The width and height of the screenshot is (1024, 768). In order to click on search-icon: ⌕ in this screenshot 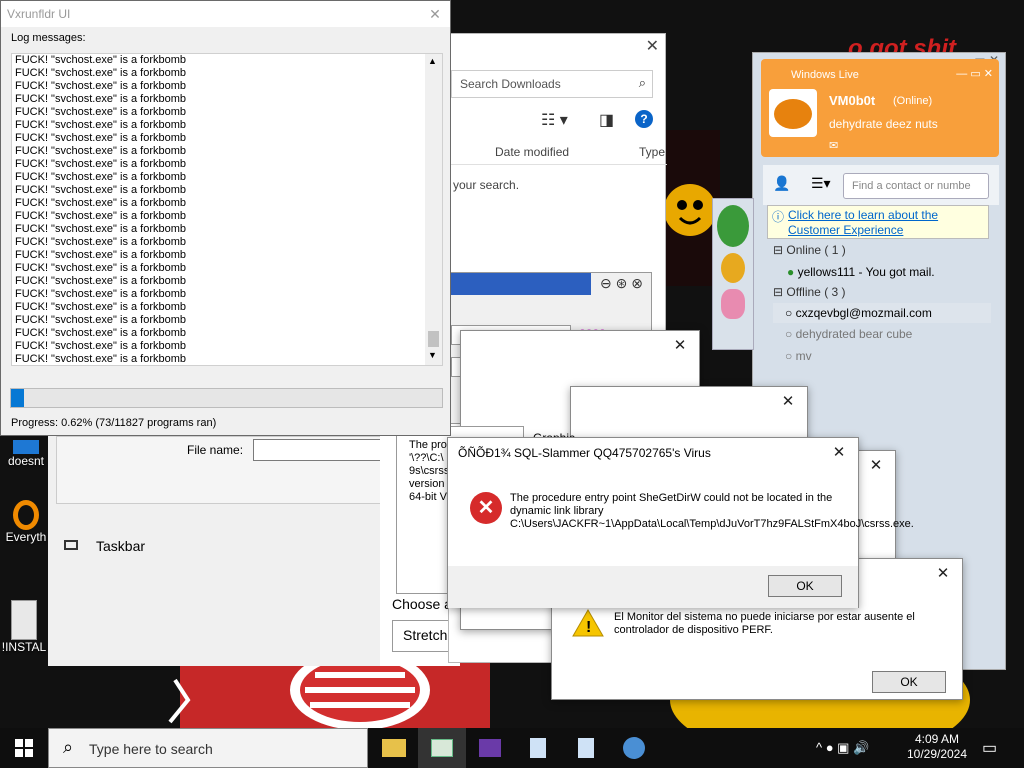, I will do `click(68, 747)`.